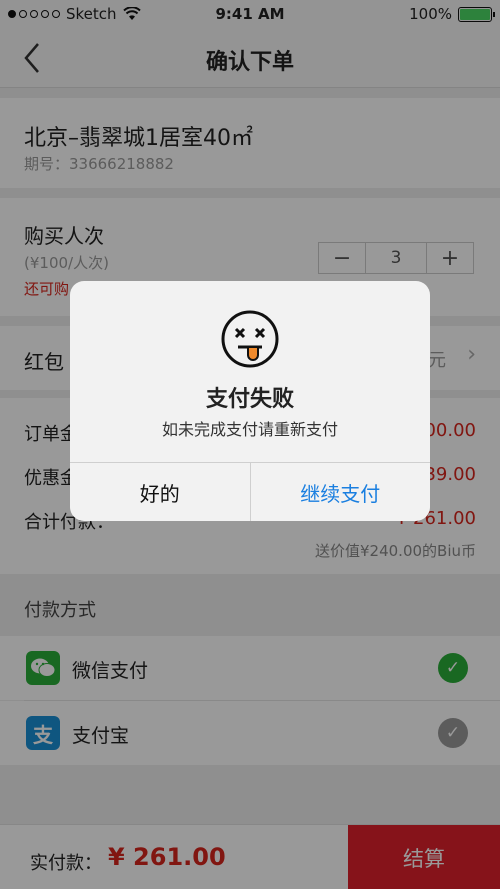 The height and width of the screenshot is (889, 500). What do you see at coordinates (160, 492) in the screenshot?
I see `ok-button: 好的` at bounding box center [160, 492].